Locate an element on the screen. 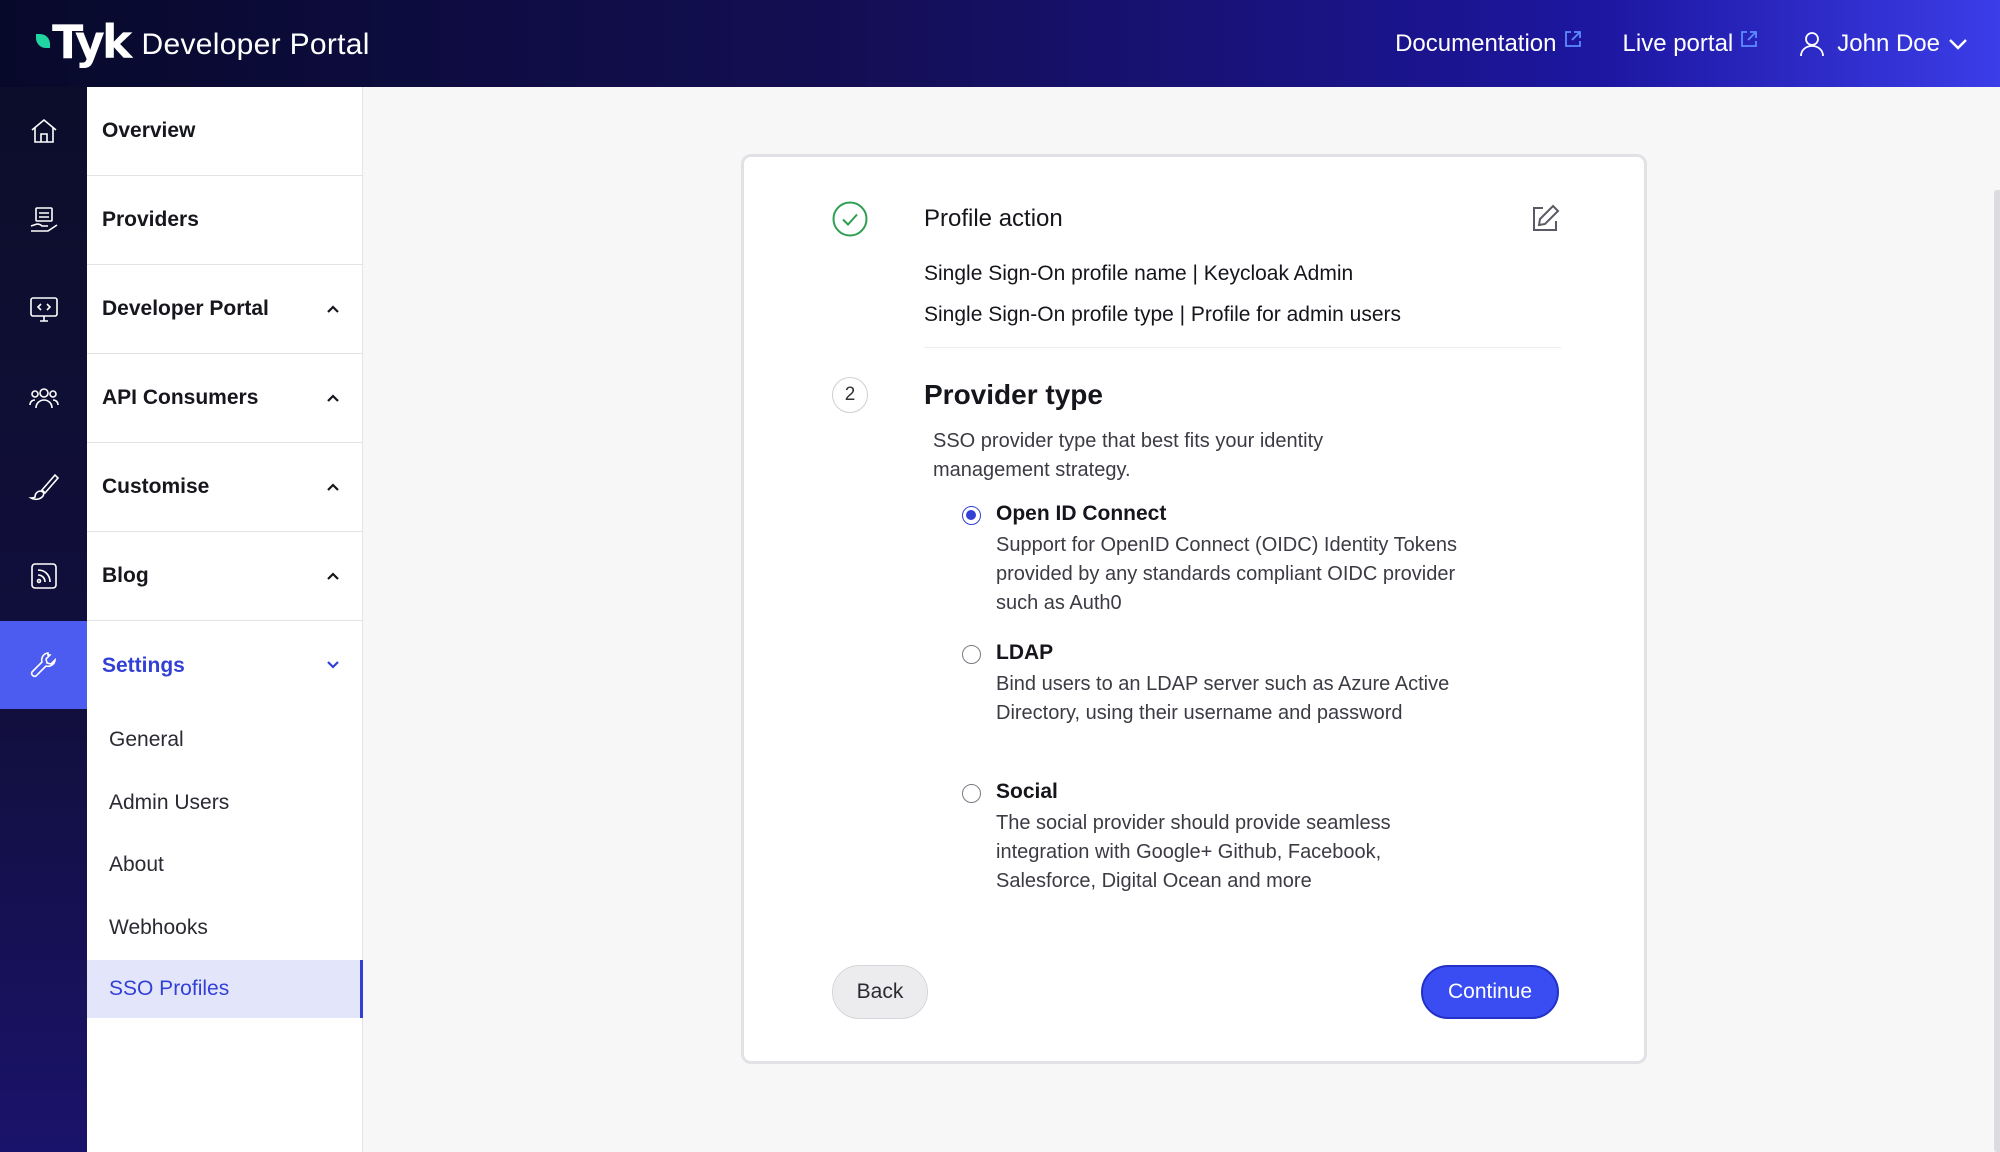 This screenshot has height=1152, width=2000. option-title: Open ID Connect is located at coordinates (1081, 513).